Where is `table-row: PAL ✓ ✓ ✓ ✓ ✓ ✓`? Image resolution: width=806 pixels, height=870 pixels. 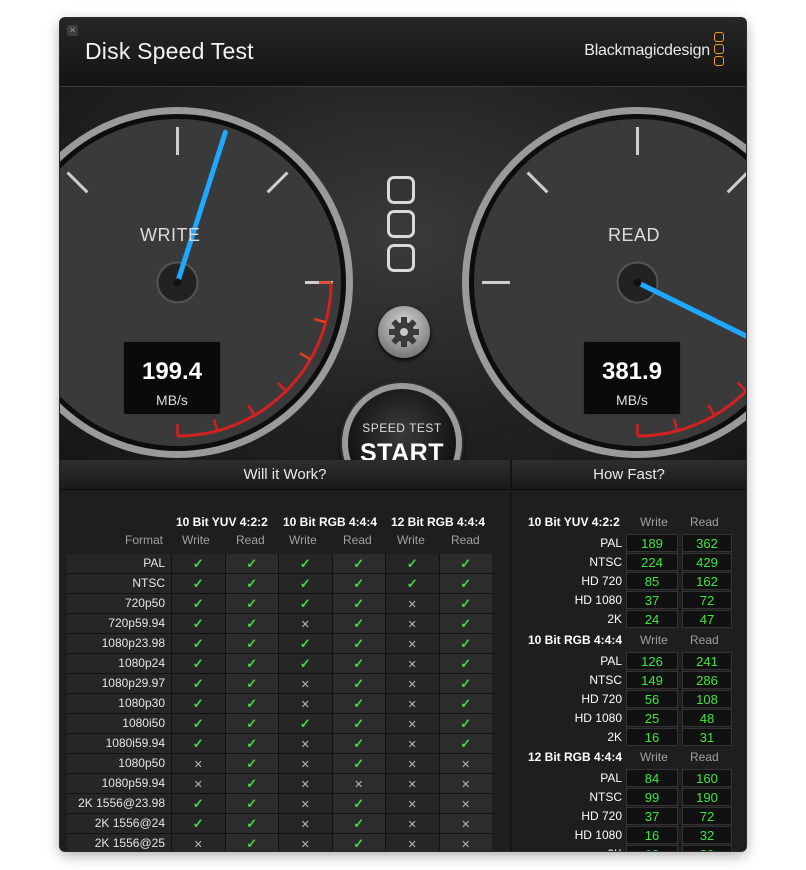 table-row: PAL ✓ ✓ ✓ ✓ ✓ ✓ is located at coordinates (281, 564).